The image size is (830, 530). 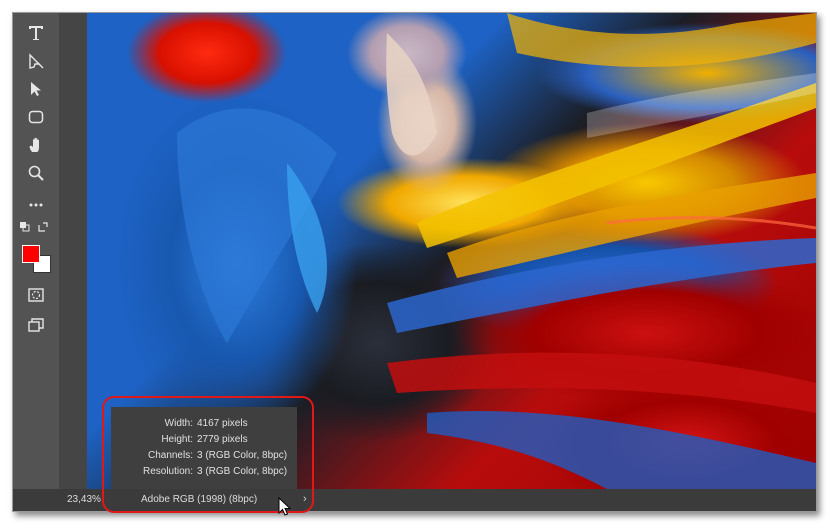 What do you see at coordinates (43, 227) in the screenshot?
I see `swap-colors-icon` at bounding box center [43, 227].